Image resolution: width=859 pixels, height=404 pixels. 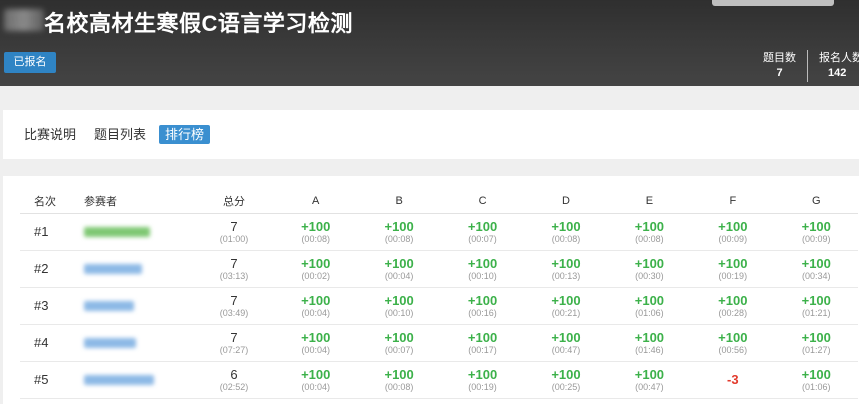 What do you see at coordinates (41, 268) in the screenshot?
I see `rank-number: #2` at bounding box center [41, 268].